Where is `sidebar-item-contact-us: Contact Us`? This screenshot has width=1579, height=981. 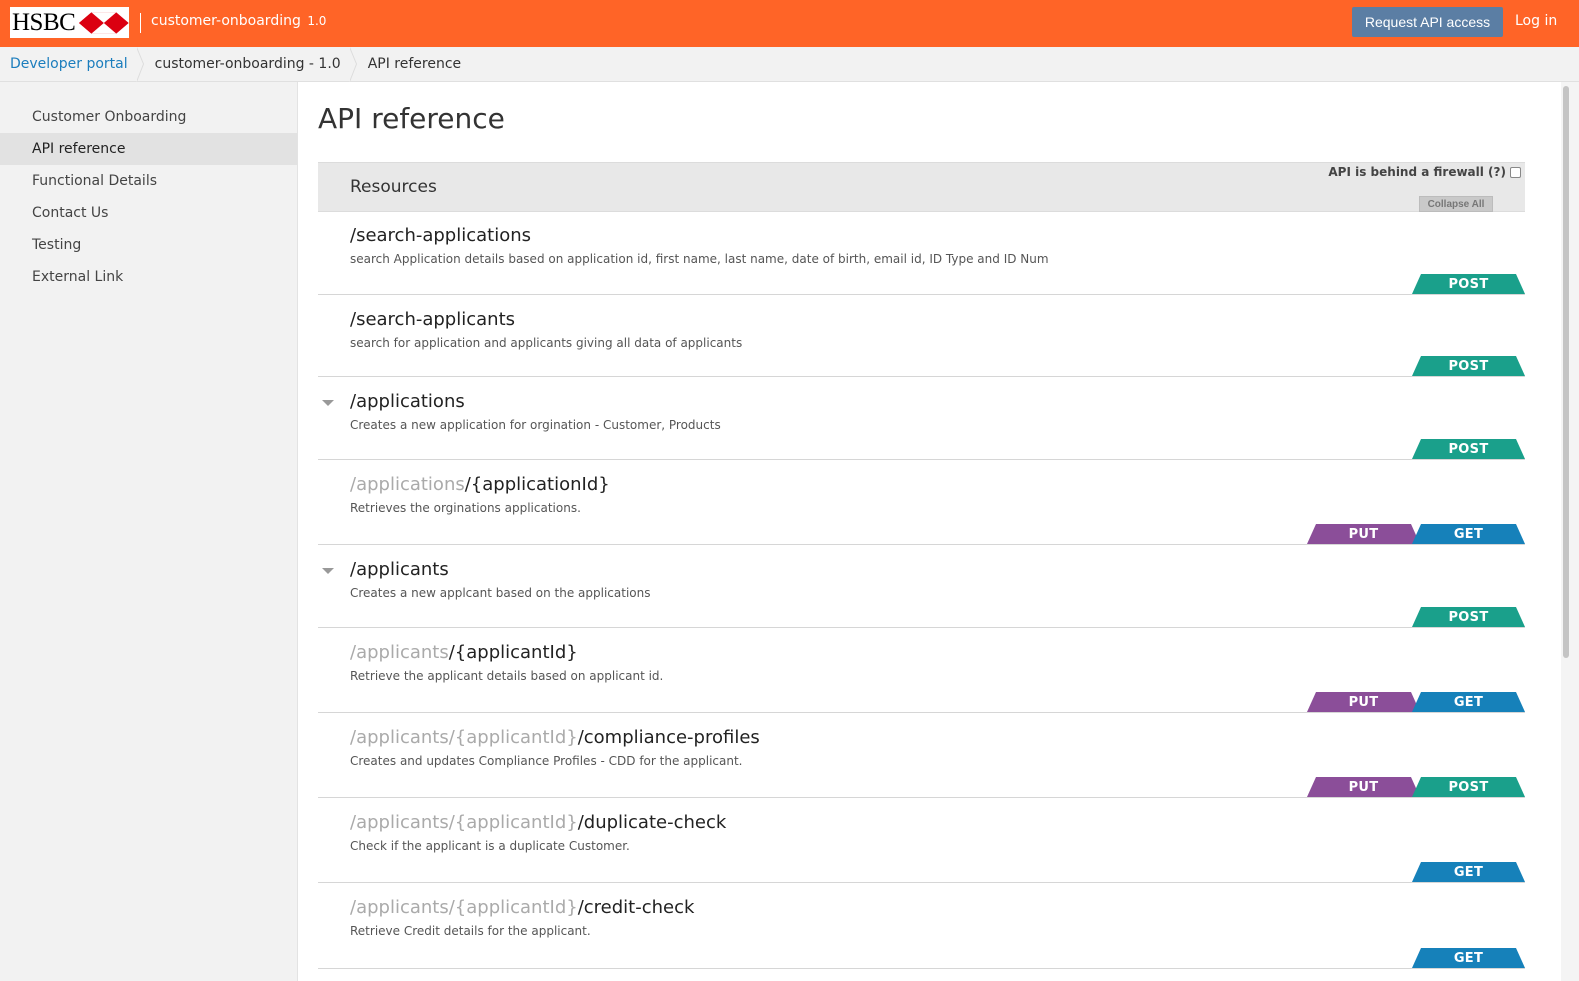
sidebar-item-contact-us: Contact Us is located at coordinates (148, 213).